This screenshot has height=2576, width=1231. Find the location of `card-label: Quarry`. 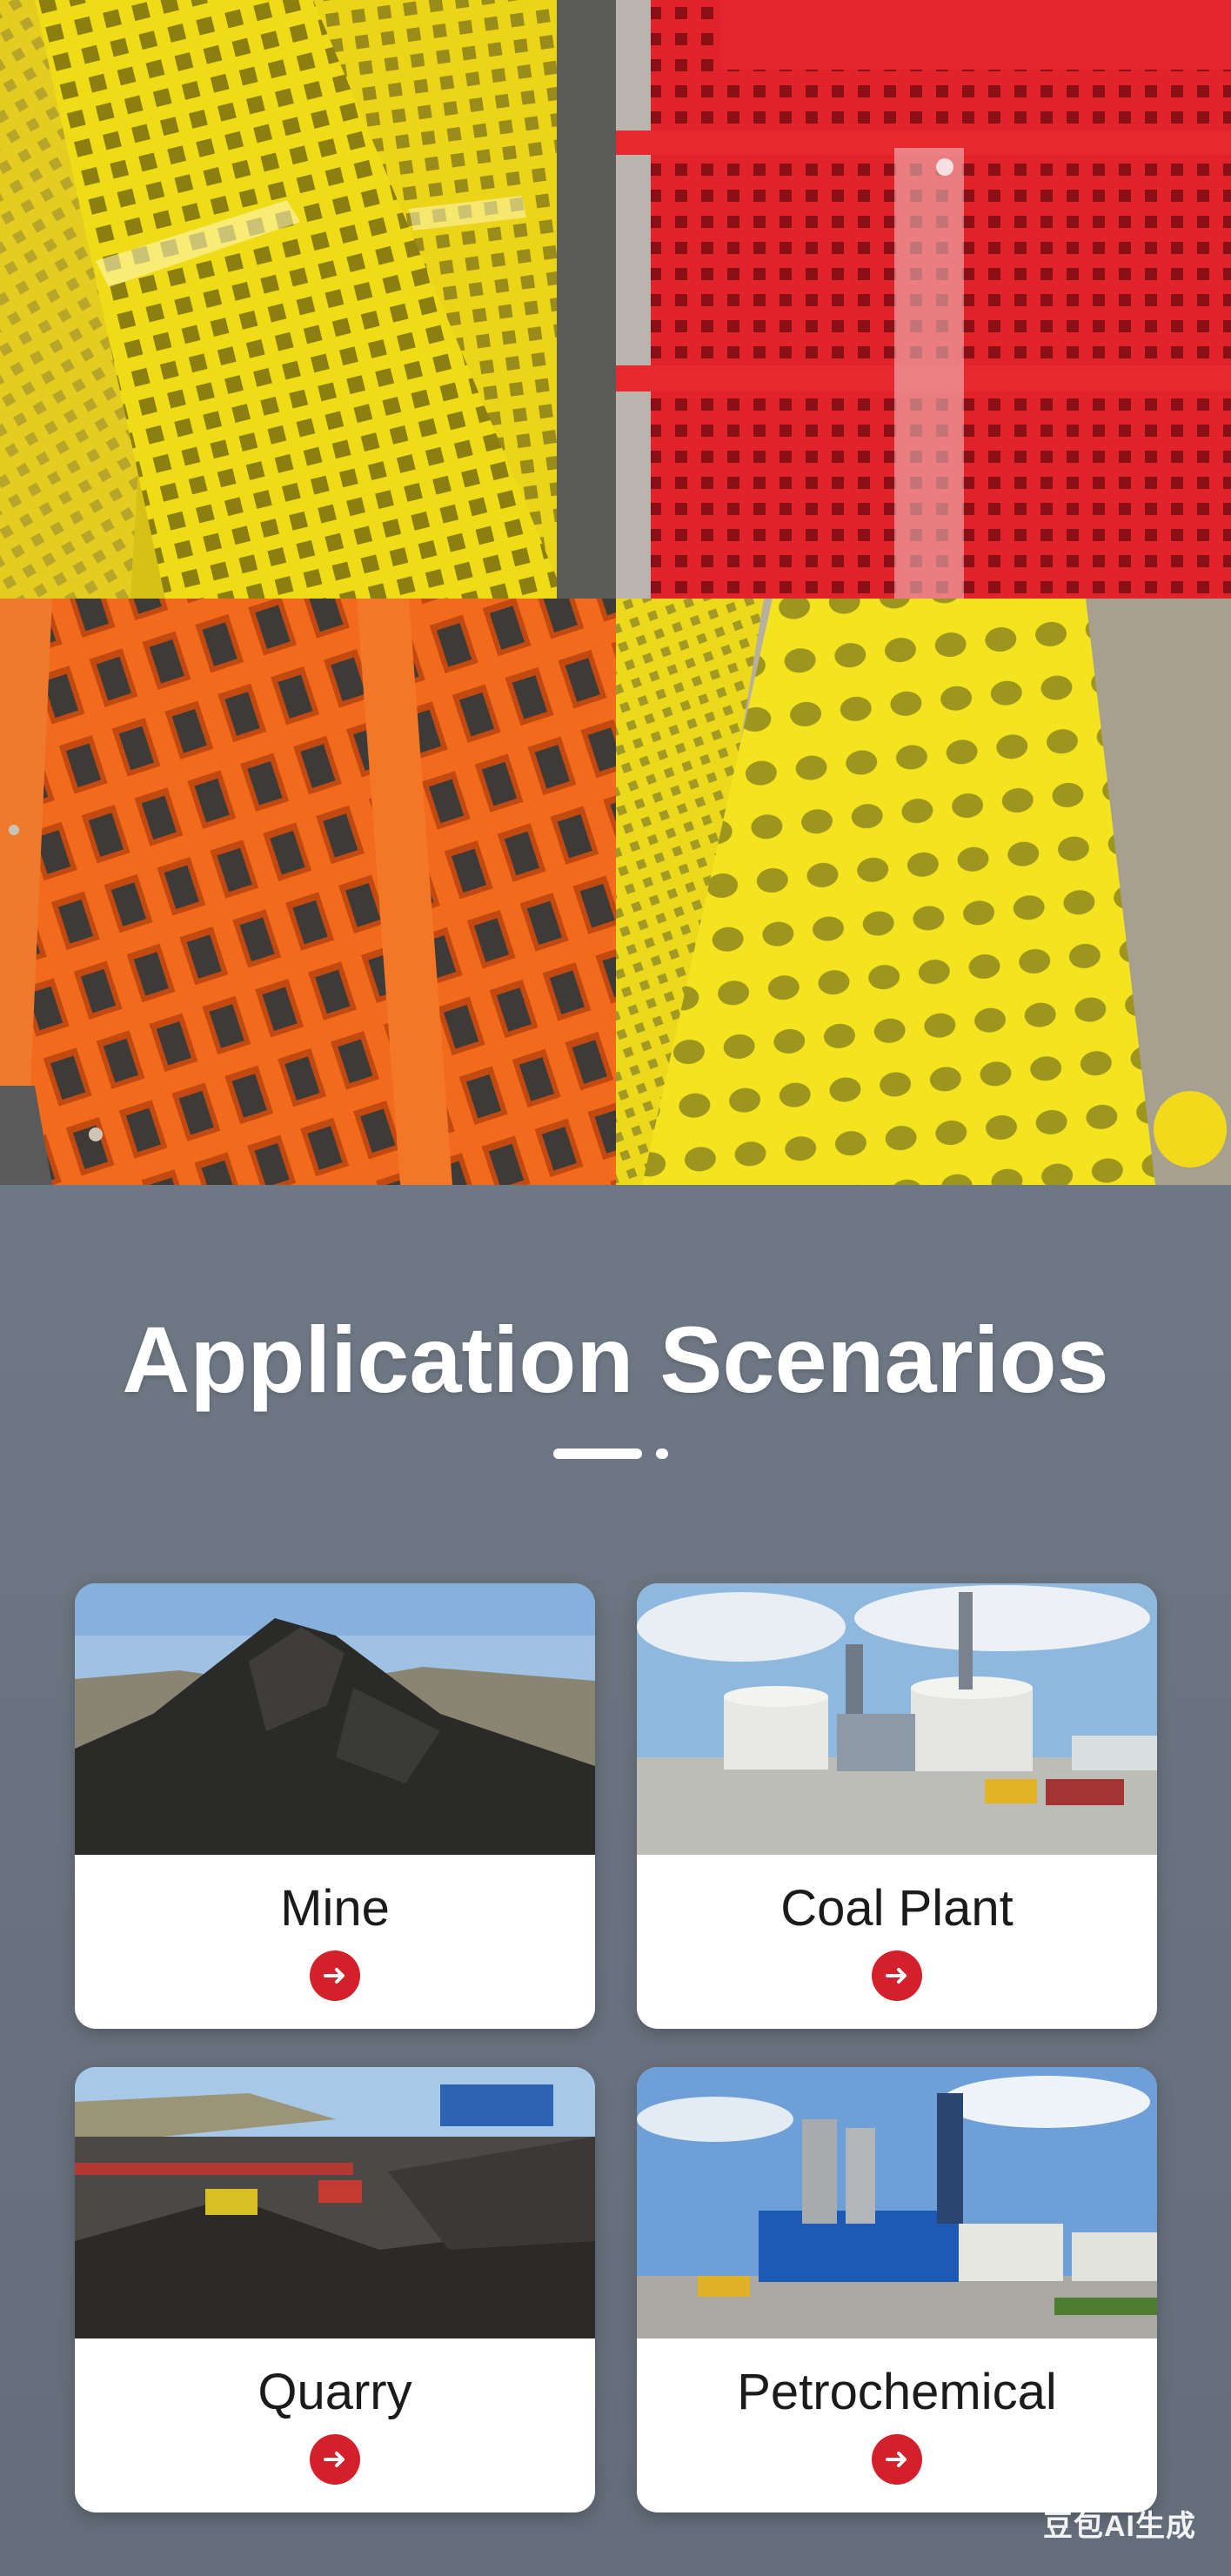

card-label: Quarry is located at coordinates (335, 2392).